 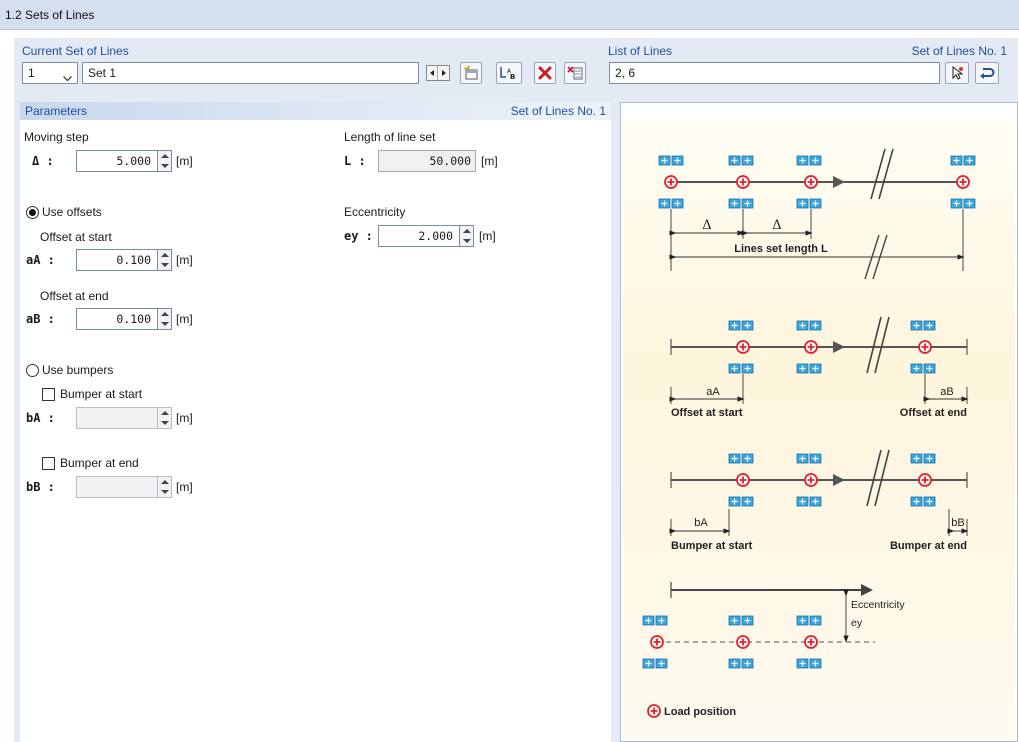 What do you see at coordinates (164, 260) in the screenshot?
I see `offset-start-spinner` at bounding box center [164, 260].